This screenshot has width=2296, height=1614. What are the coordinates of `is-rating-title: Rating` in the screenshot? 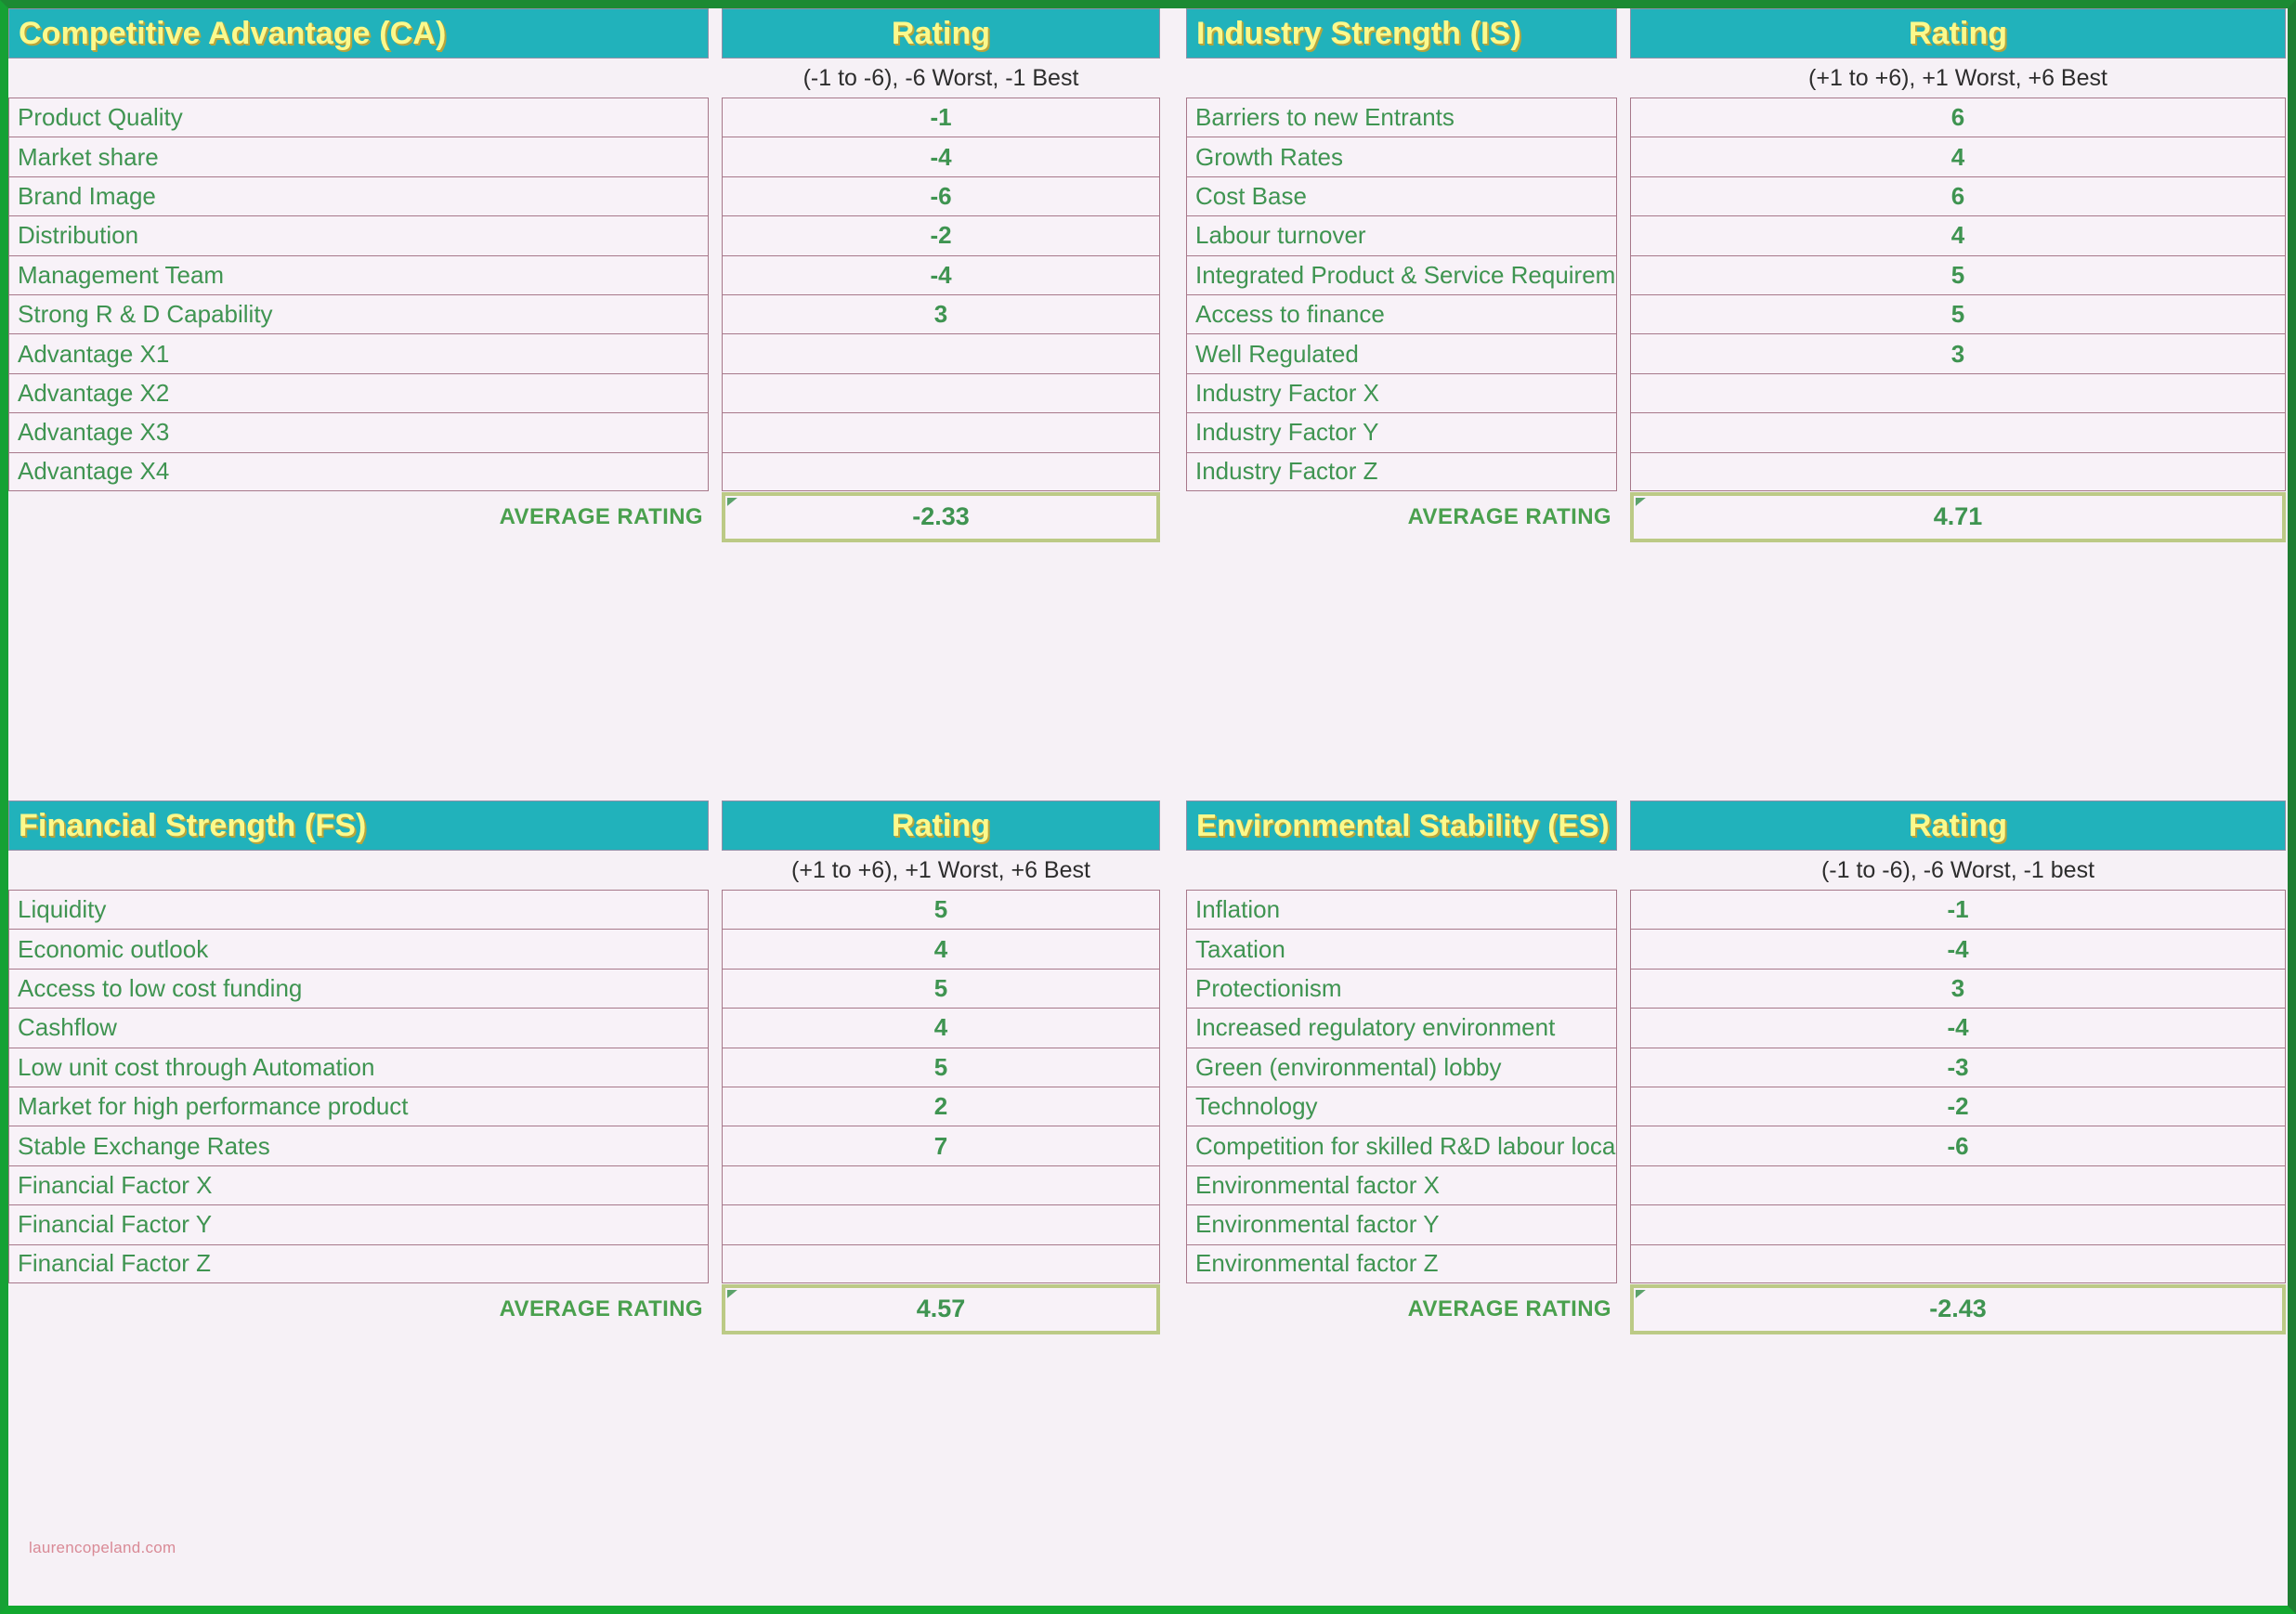 It's located at (1958, 33).